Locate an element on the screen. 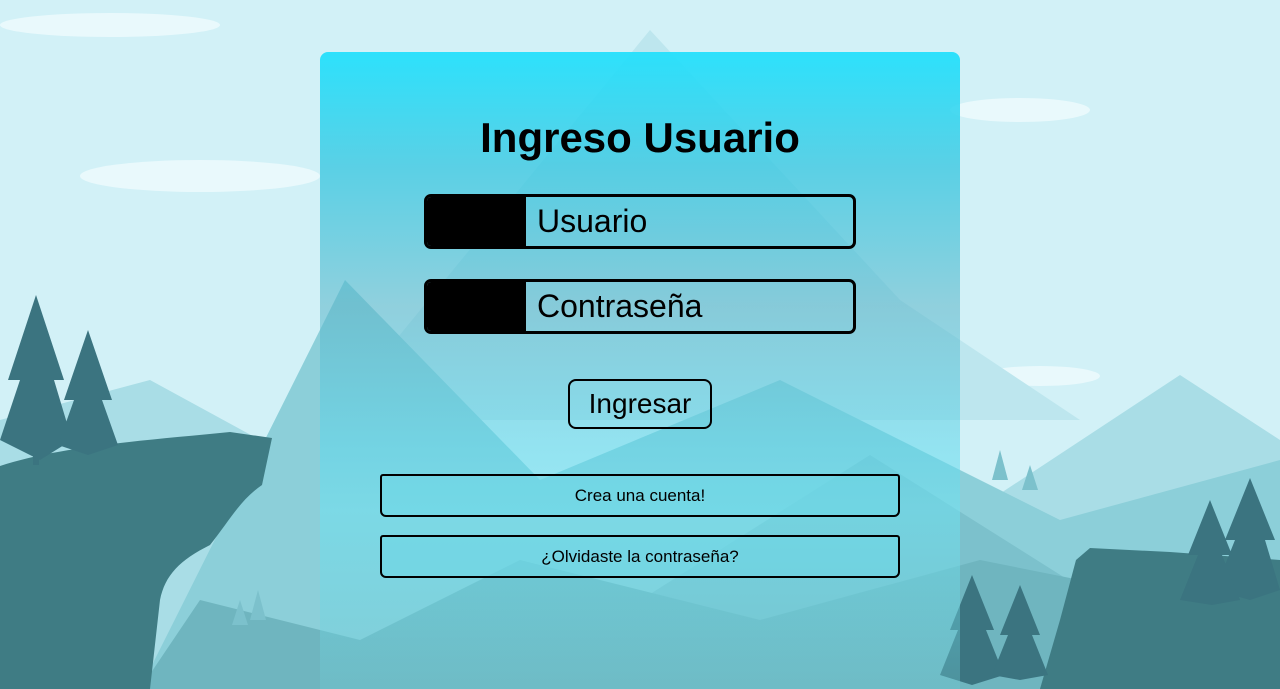  password-field is located at coordinates (640, 306).